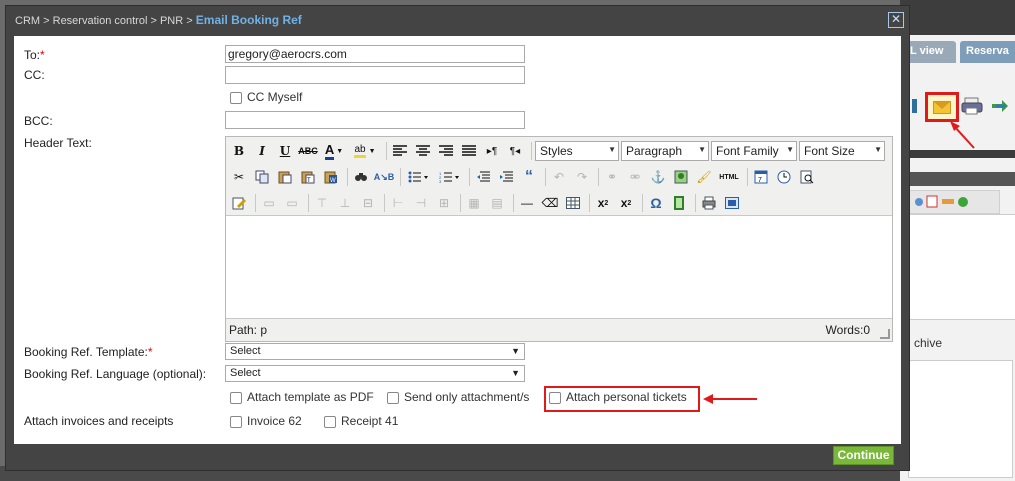 This screenshot has height=481, width=1015. What do you see at coordinates (361, 177) in the screenshot?
I see `find-icon` at bounding box center [361, 177].